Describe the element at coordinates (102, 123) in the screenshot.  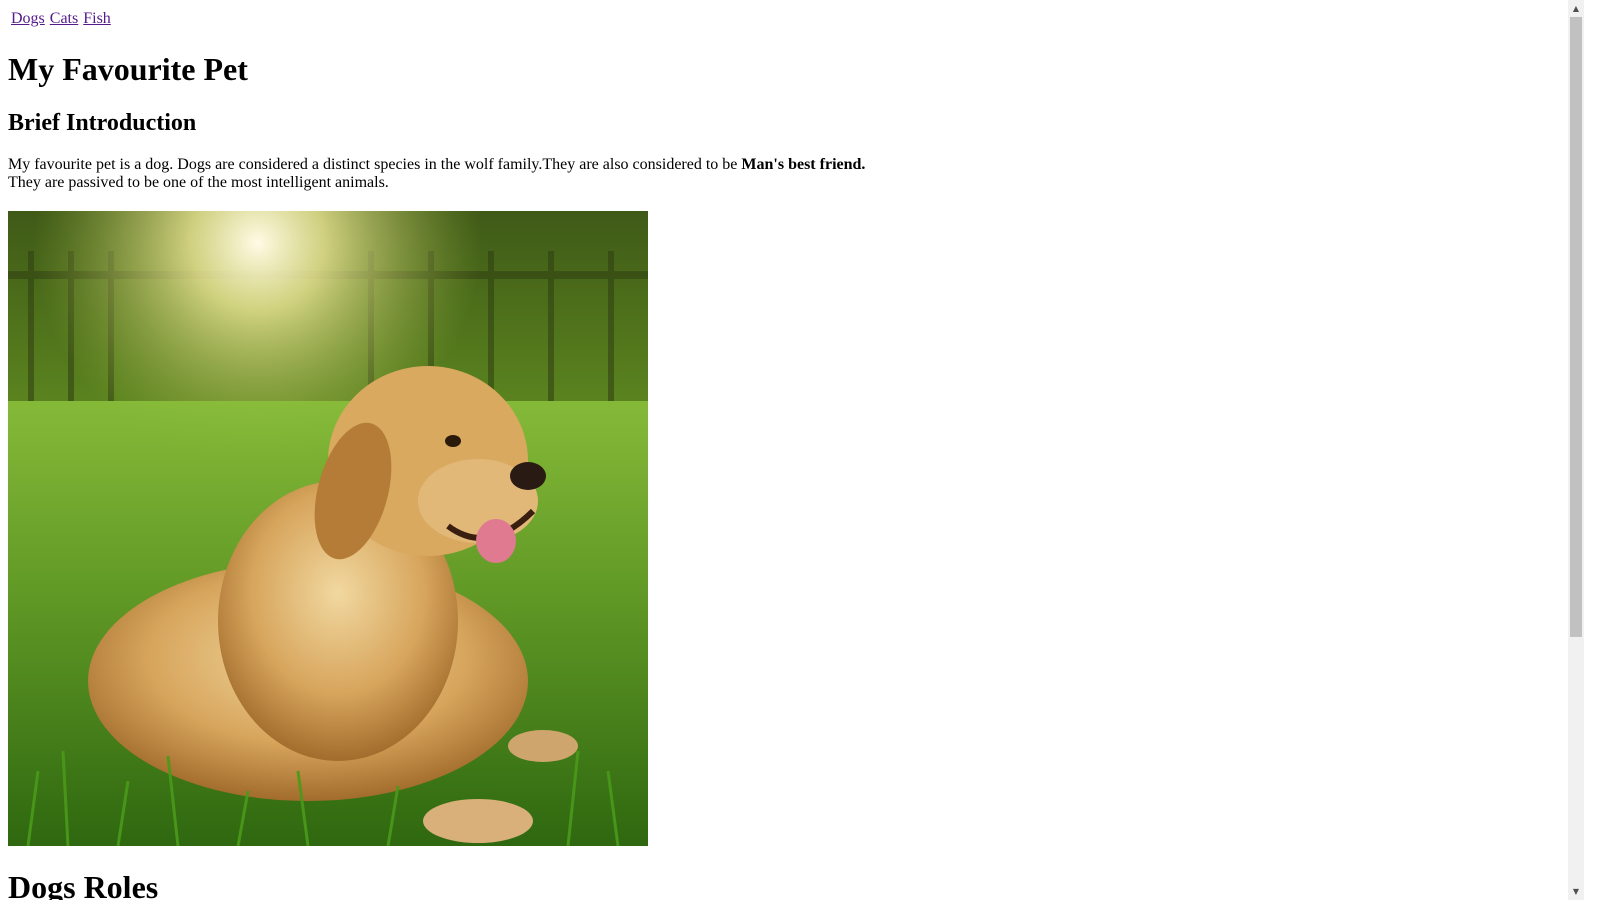
I see `intro-heading: Brief Introduction` at that location.